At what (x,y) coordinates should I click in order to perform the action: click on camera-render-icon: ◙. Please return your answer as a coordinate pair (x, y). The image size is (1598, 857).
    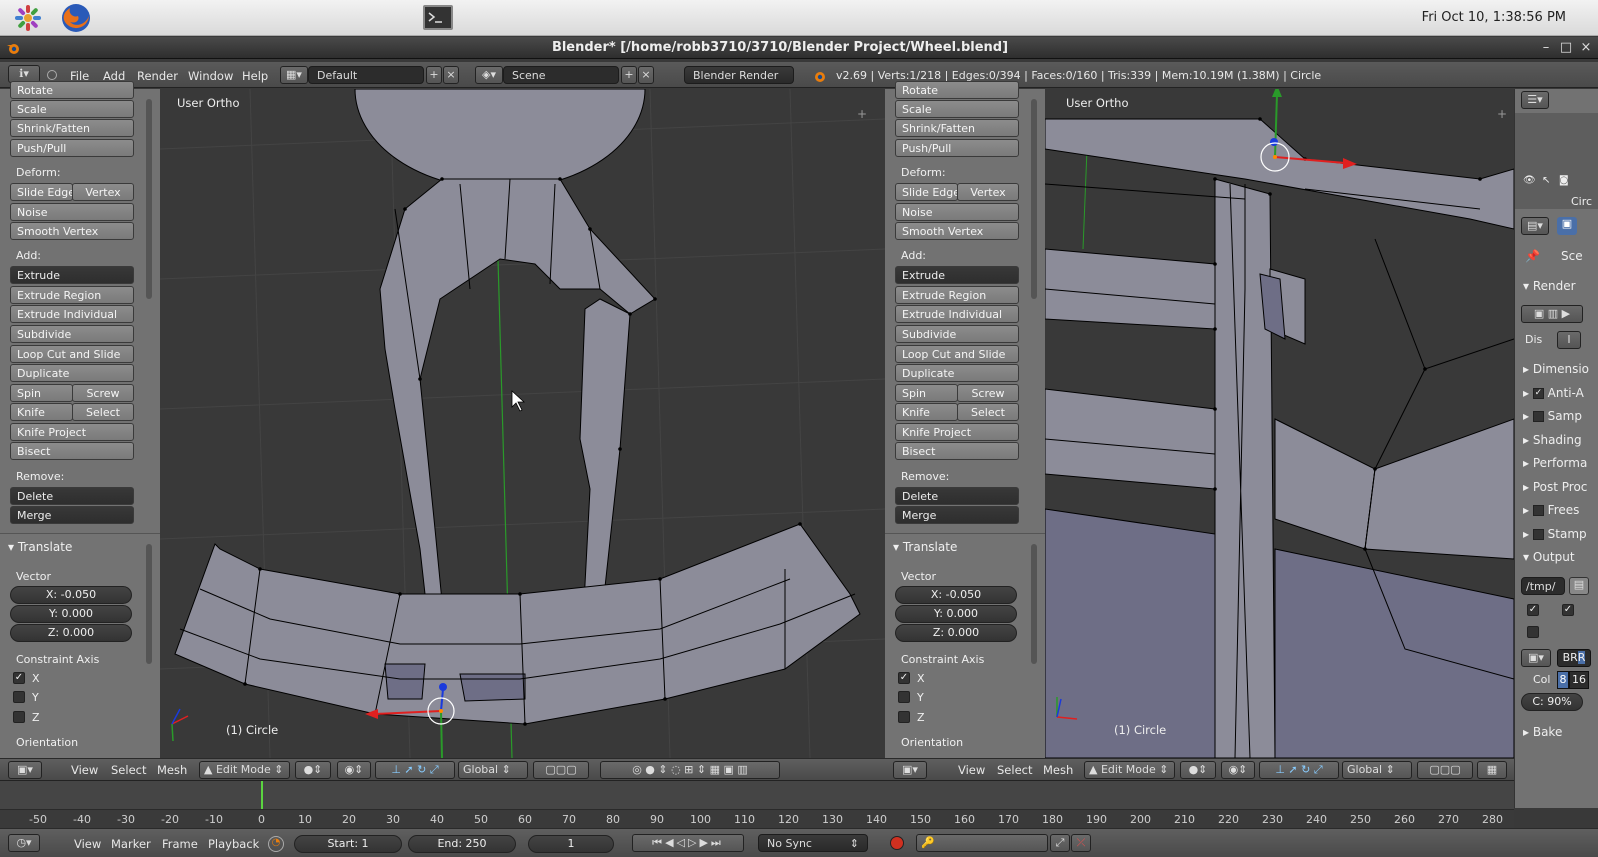
    Looking at the image, I should click on (1564, 180).